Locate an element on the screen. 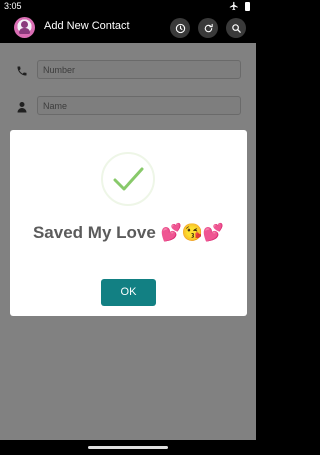  person-icon is located at coordinates (22, 107).